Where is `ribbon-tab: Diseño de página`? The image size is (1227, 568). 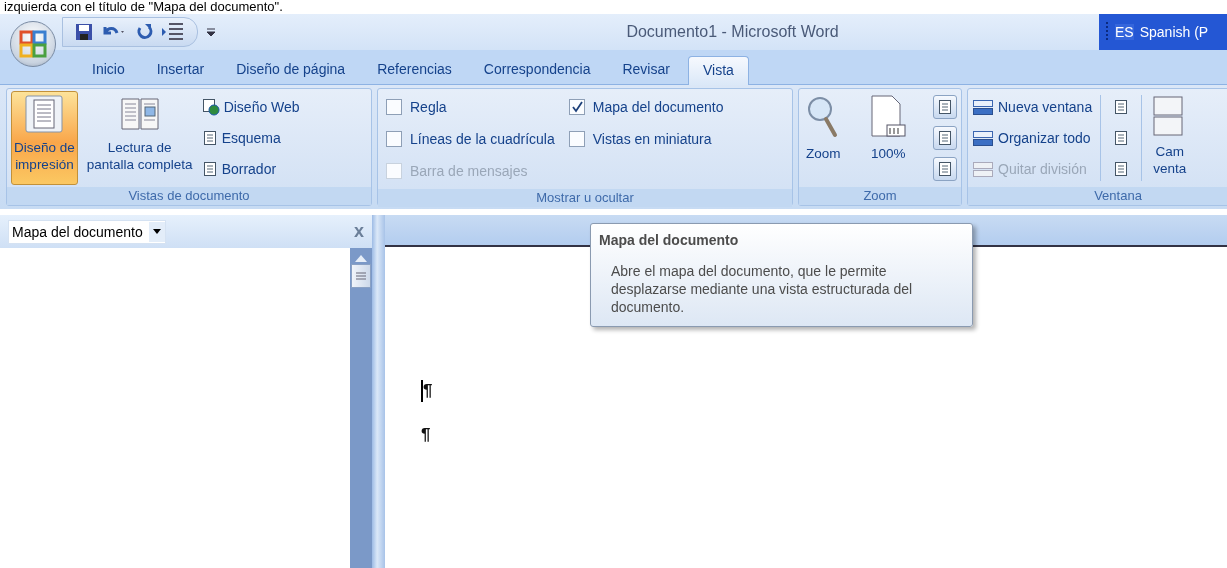
ribbon-tab: Diseño de página is located at coordinates (291, 70).